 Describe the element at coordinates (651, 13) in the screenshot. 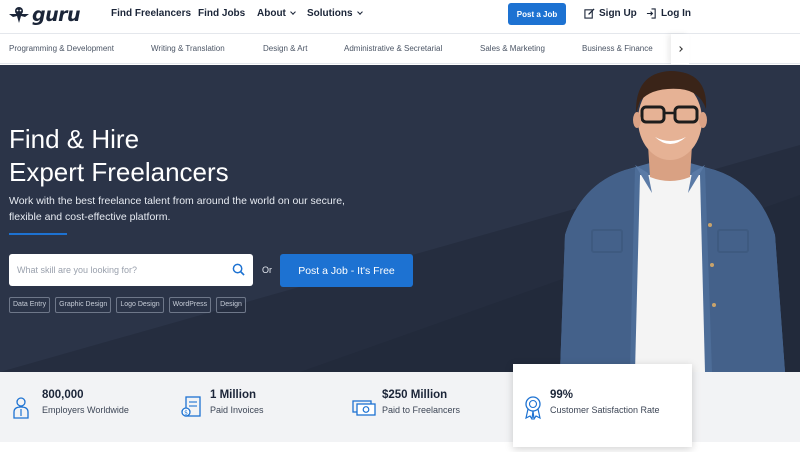

I see `login-icon` at that location.